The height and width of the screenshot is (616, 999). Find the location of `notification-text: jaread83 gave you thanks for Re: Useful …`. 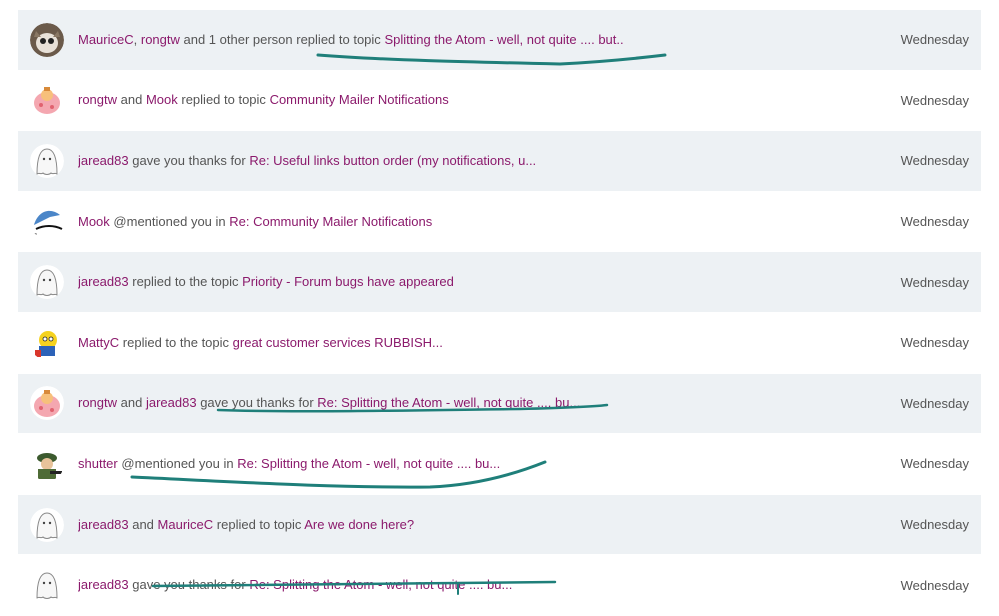

notification-text: jaread83 gave you thanks for Re: Useful … is located at coordinates (478, 161).